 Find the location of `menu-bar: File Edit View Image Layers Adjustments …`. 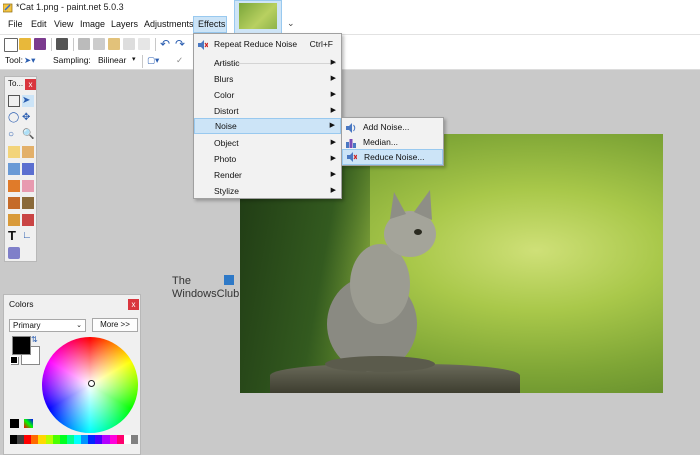

menu-bar: File Edit View Image Layers Adjustments … is located at coordinates (116, 24).